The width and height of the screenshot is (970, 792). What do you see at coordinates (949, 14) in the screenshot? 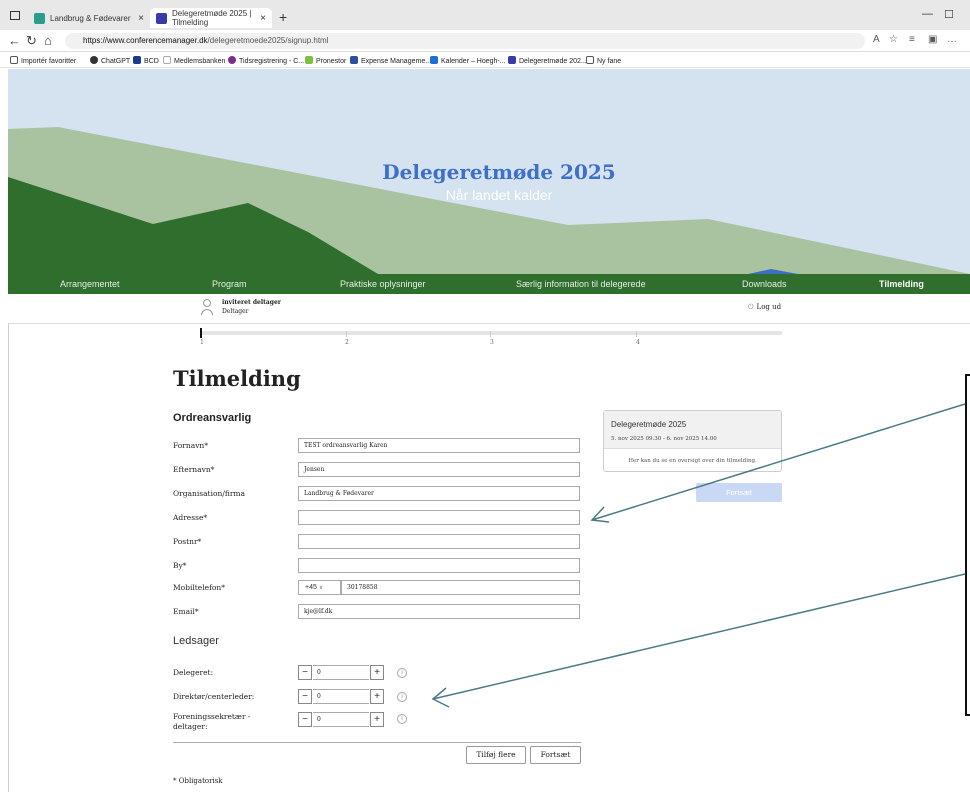
I see `maximize-icon: ☐` at bounding box center [949, 14].